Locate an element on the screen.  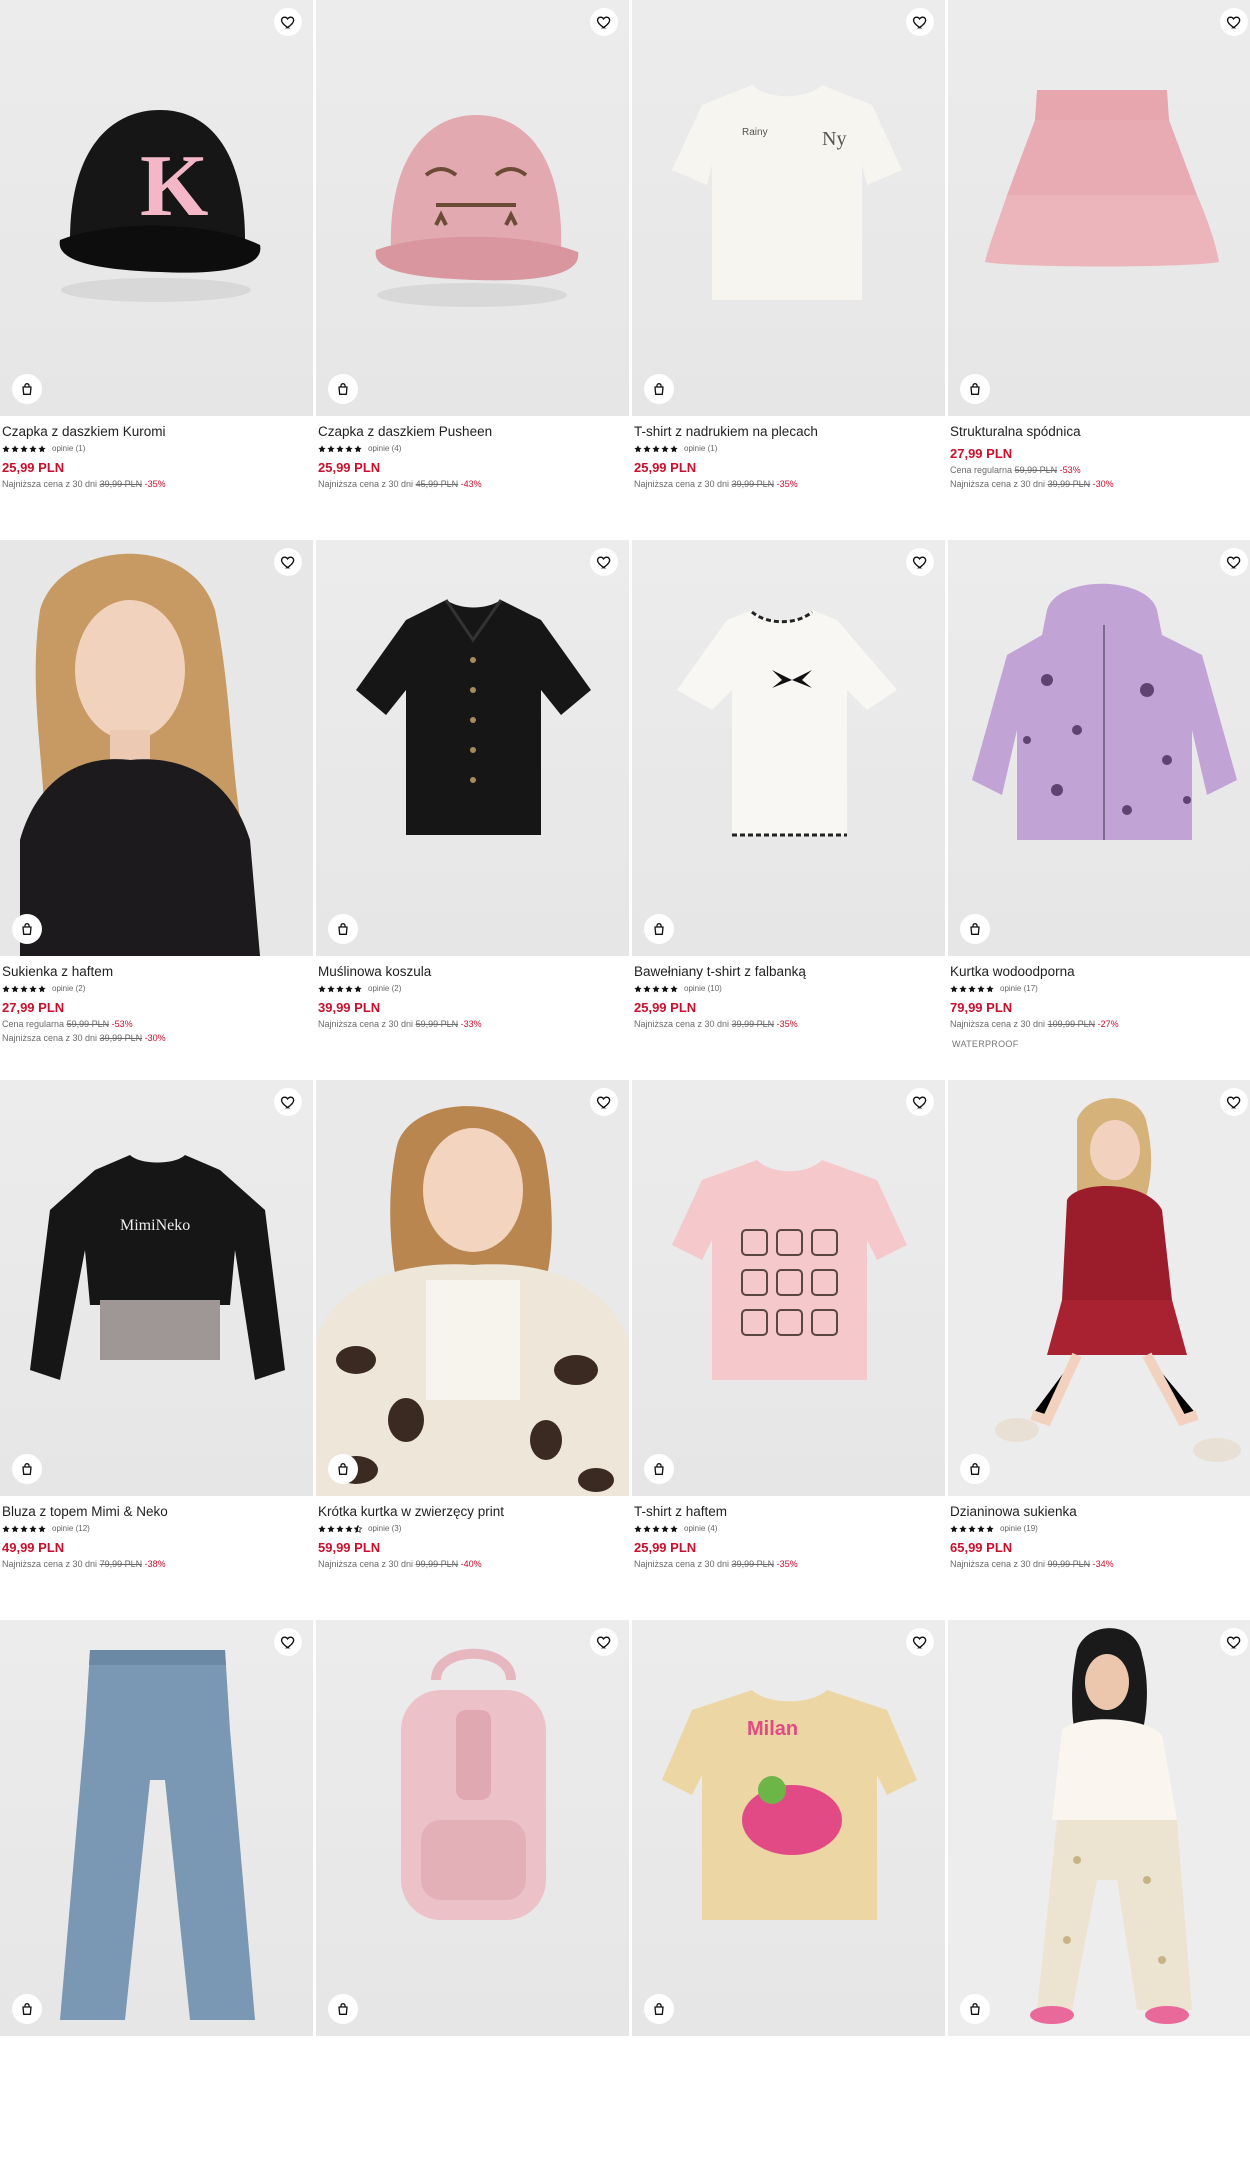
product-name: Bawełniany t-shirt z falbanką is located at coordinates (788, 972).